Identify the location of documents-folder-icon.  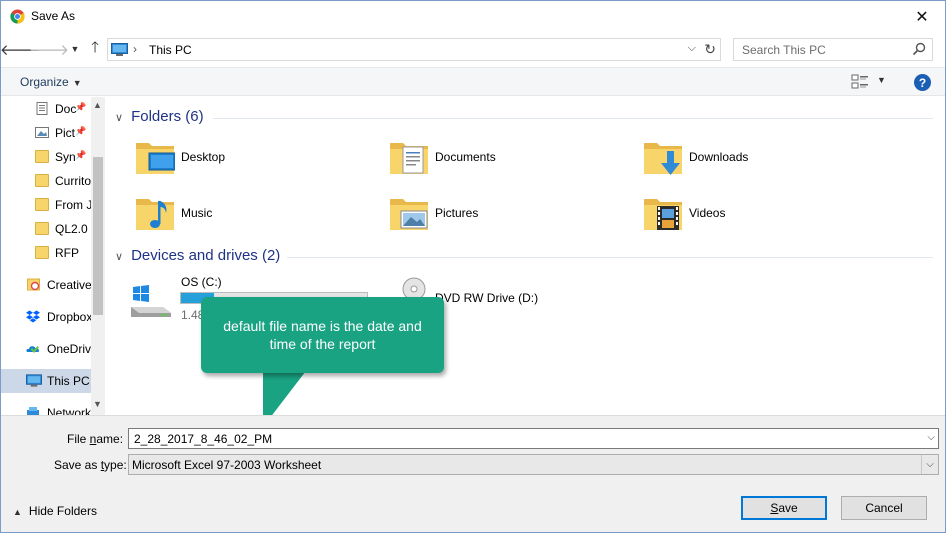
(409, 158).